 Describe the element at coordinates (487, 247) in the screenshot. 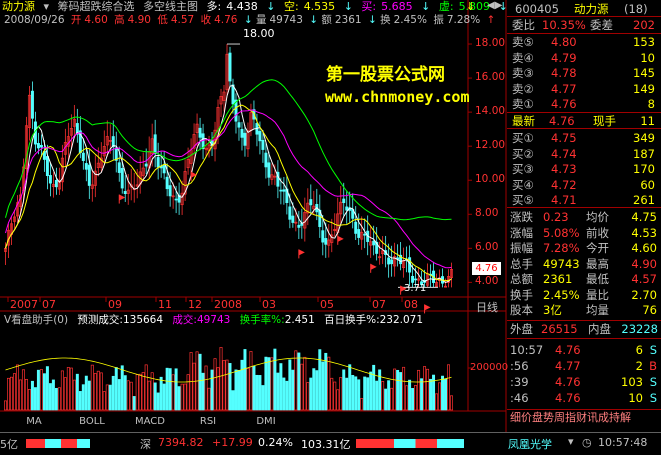

I see `price-tick-label: 6.00` at that location.